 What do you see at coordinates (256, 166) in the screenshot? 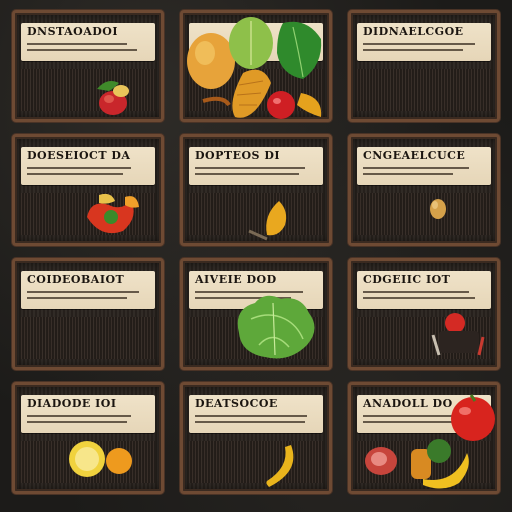
I see `card-label: DOPTEOS DI` at bounding box center [256, 166].